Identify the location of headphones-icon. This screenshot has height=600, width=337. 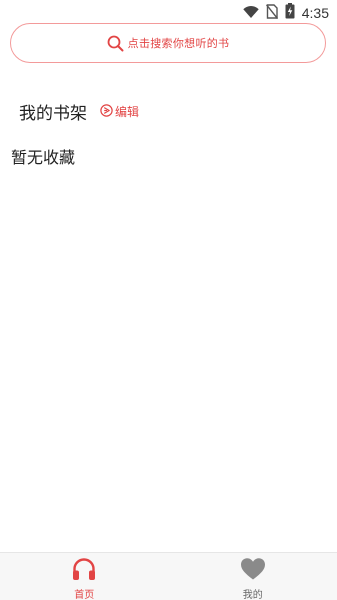
(84, 571).